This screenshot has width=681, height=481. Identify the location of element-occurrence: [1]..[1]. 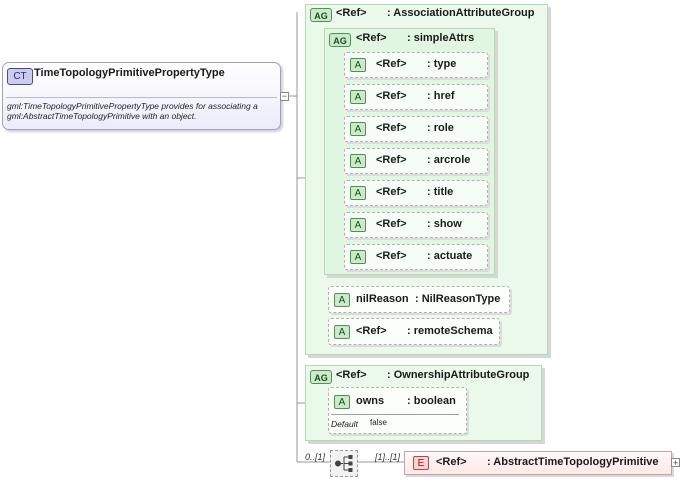
(388, 457).